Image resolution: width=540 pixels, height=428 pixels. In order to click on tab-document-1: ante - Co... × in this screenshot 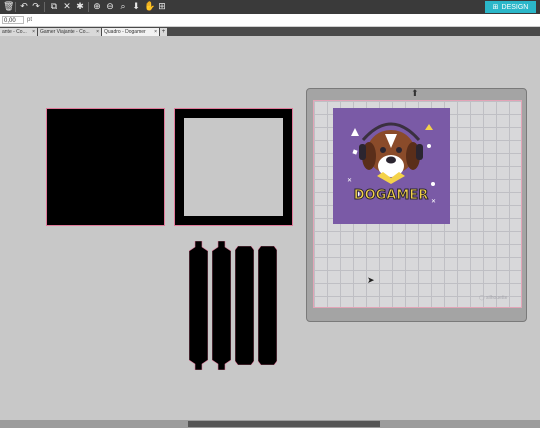, I will do `click(18, 32)`.